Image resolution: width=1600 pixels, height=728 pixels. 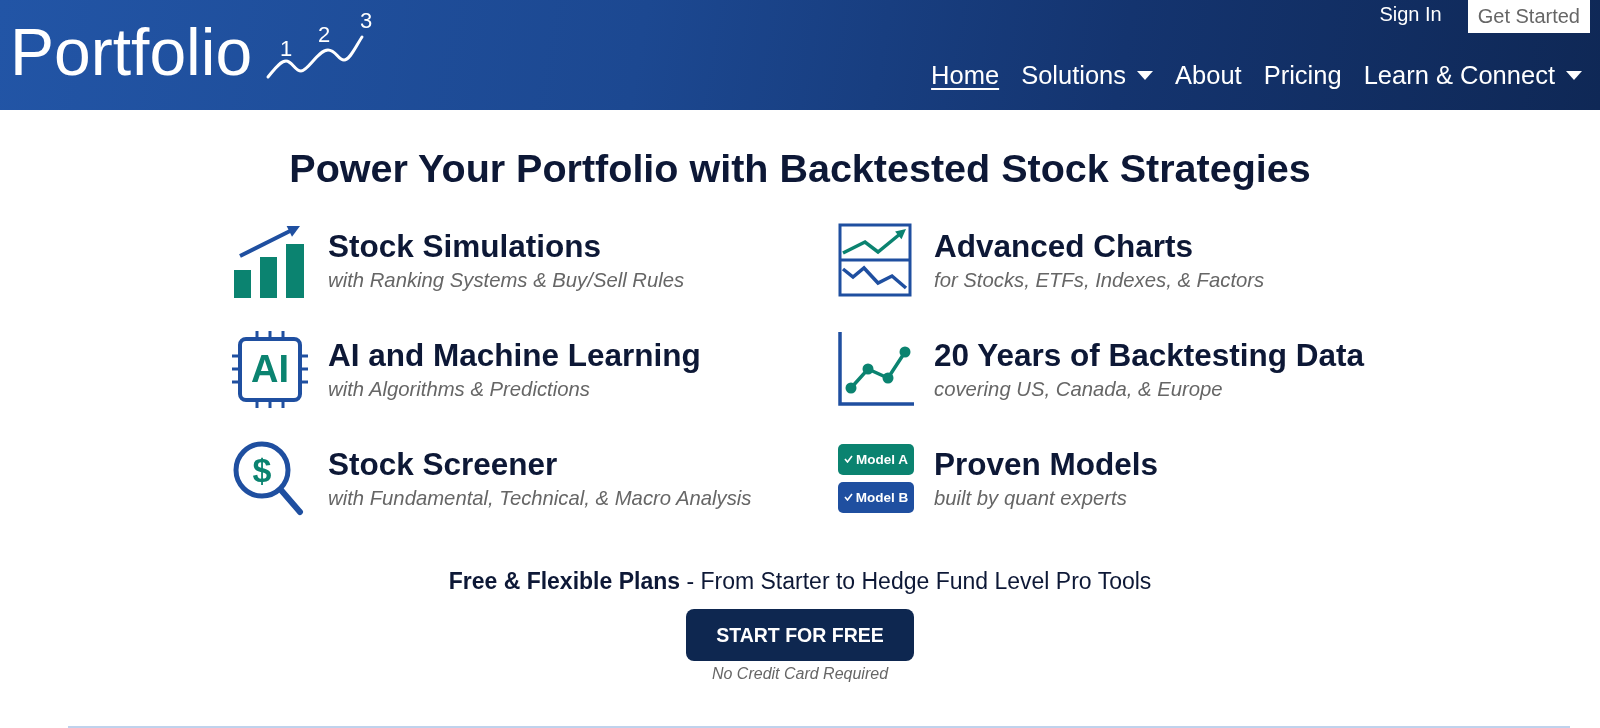 I want to click on logo-digit: 1, so click(x=286, y=48).